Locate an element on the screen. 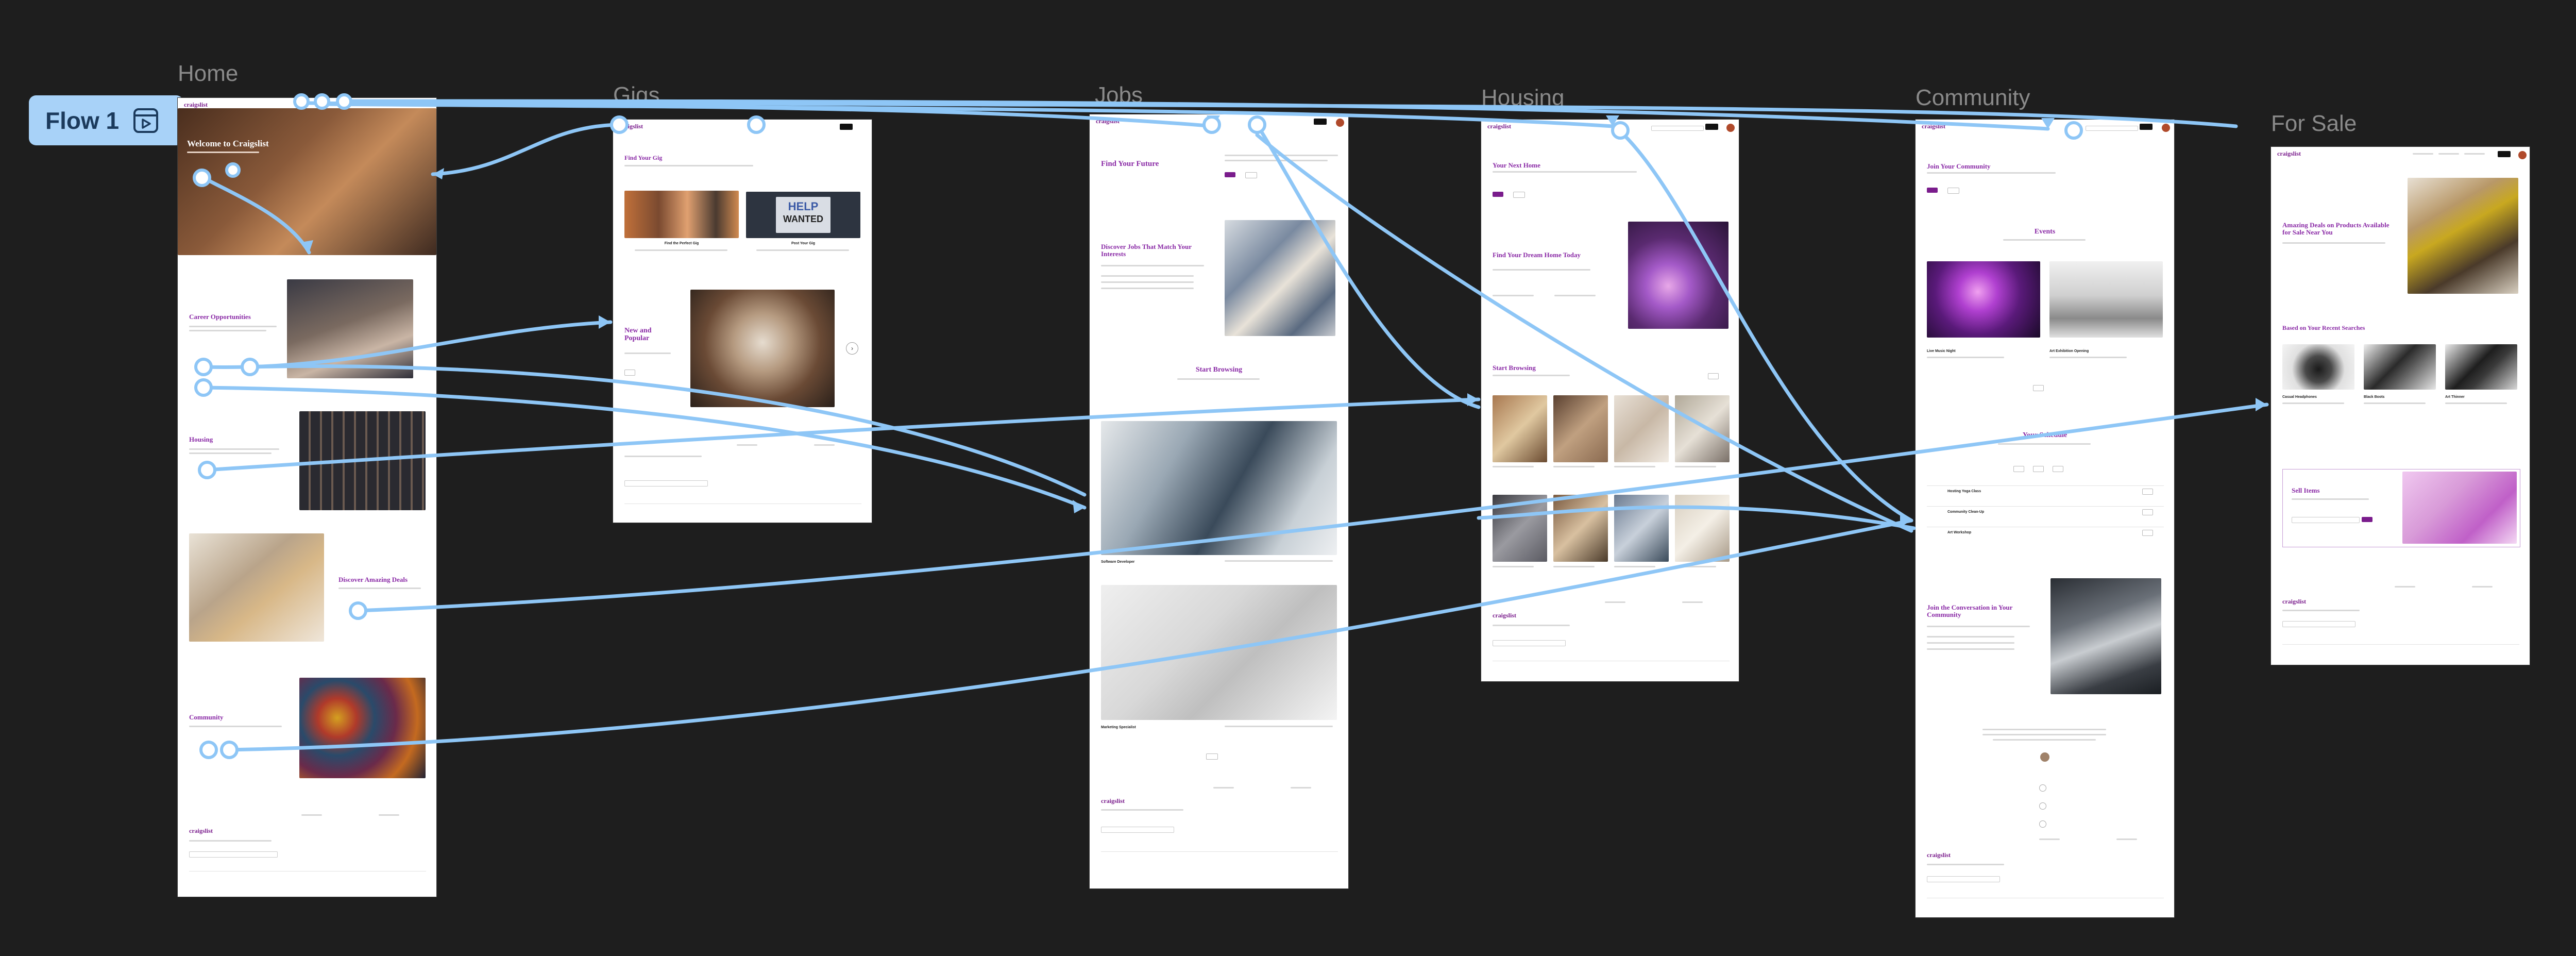  connector-home-to-gigs is located at coordinates (407, 345).